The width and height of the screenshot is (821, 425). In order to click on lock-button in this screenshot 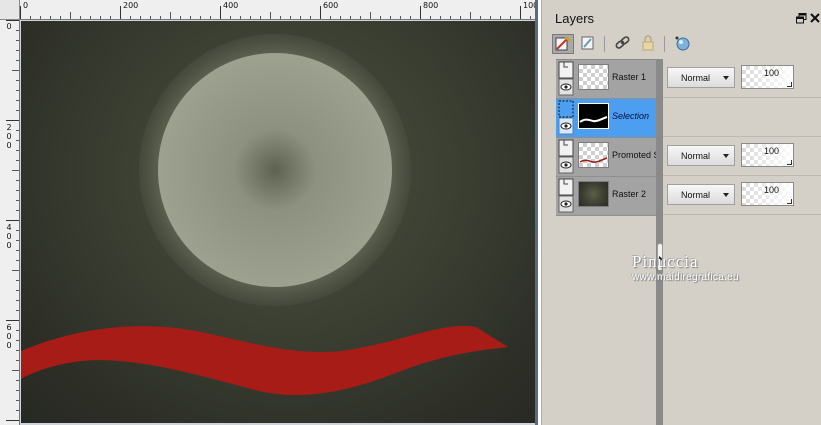, I will do `click(649, 44)`.